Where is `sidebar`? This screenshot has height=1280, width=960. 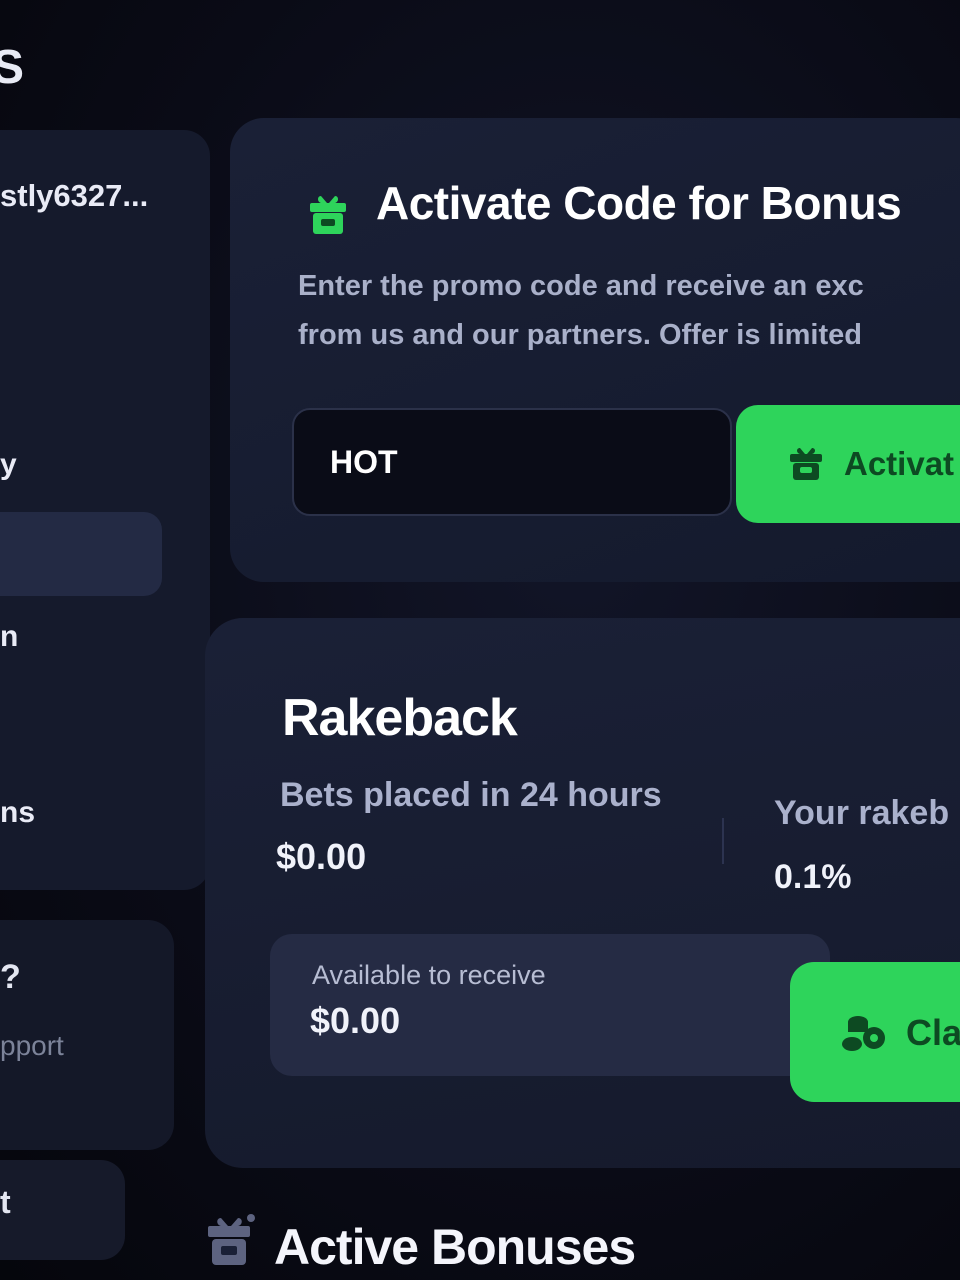 sidebar is located at coordinates (105, 510).